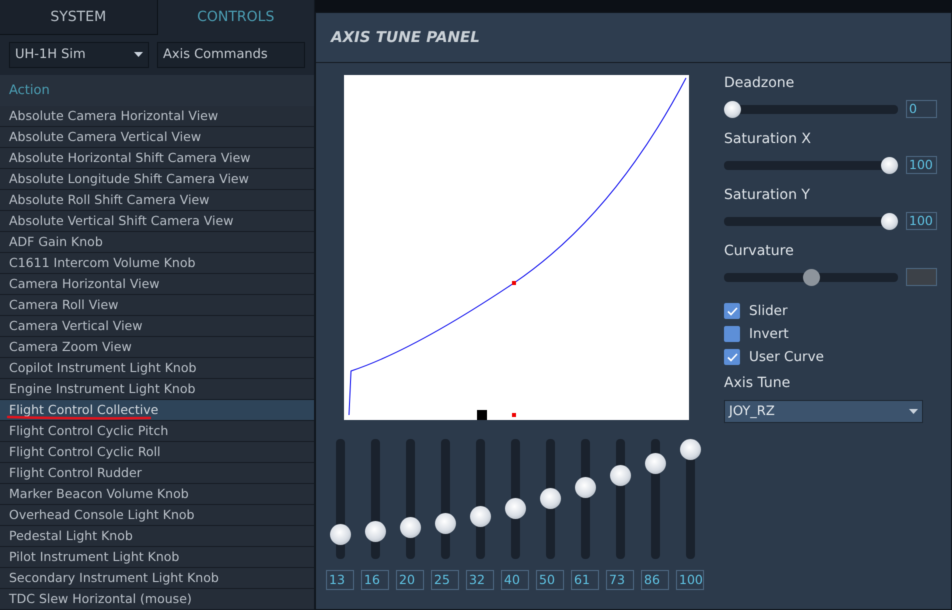 This screenshot has height=610, width=952. I want to click on checkbox-label: User Curve, so click(786, 357).